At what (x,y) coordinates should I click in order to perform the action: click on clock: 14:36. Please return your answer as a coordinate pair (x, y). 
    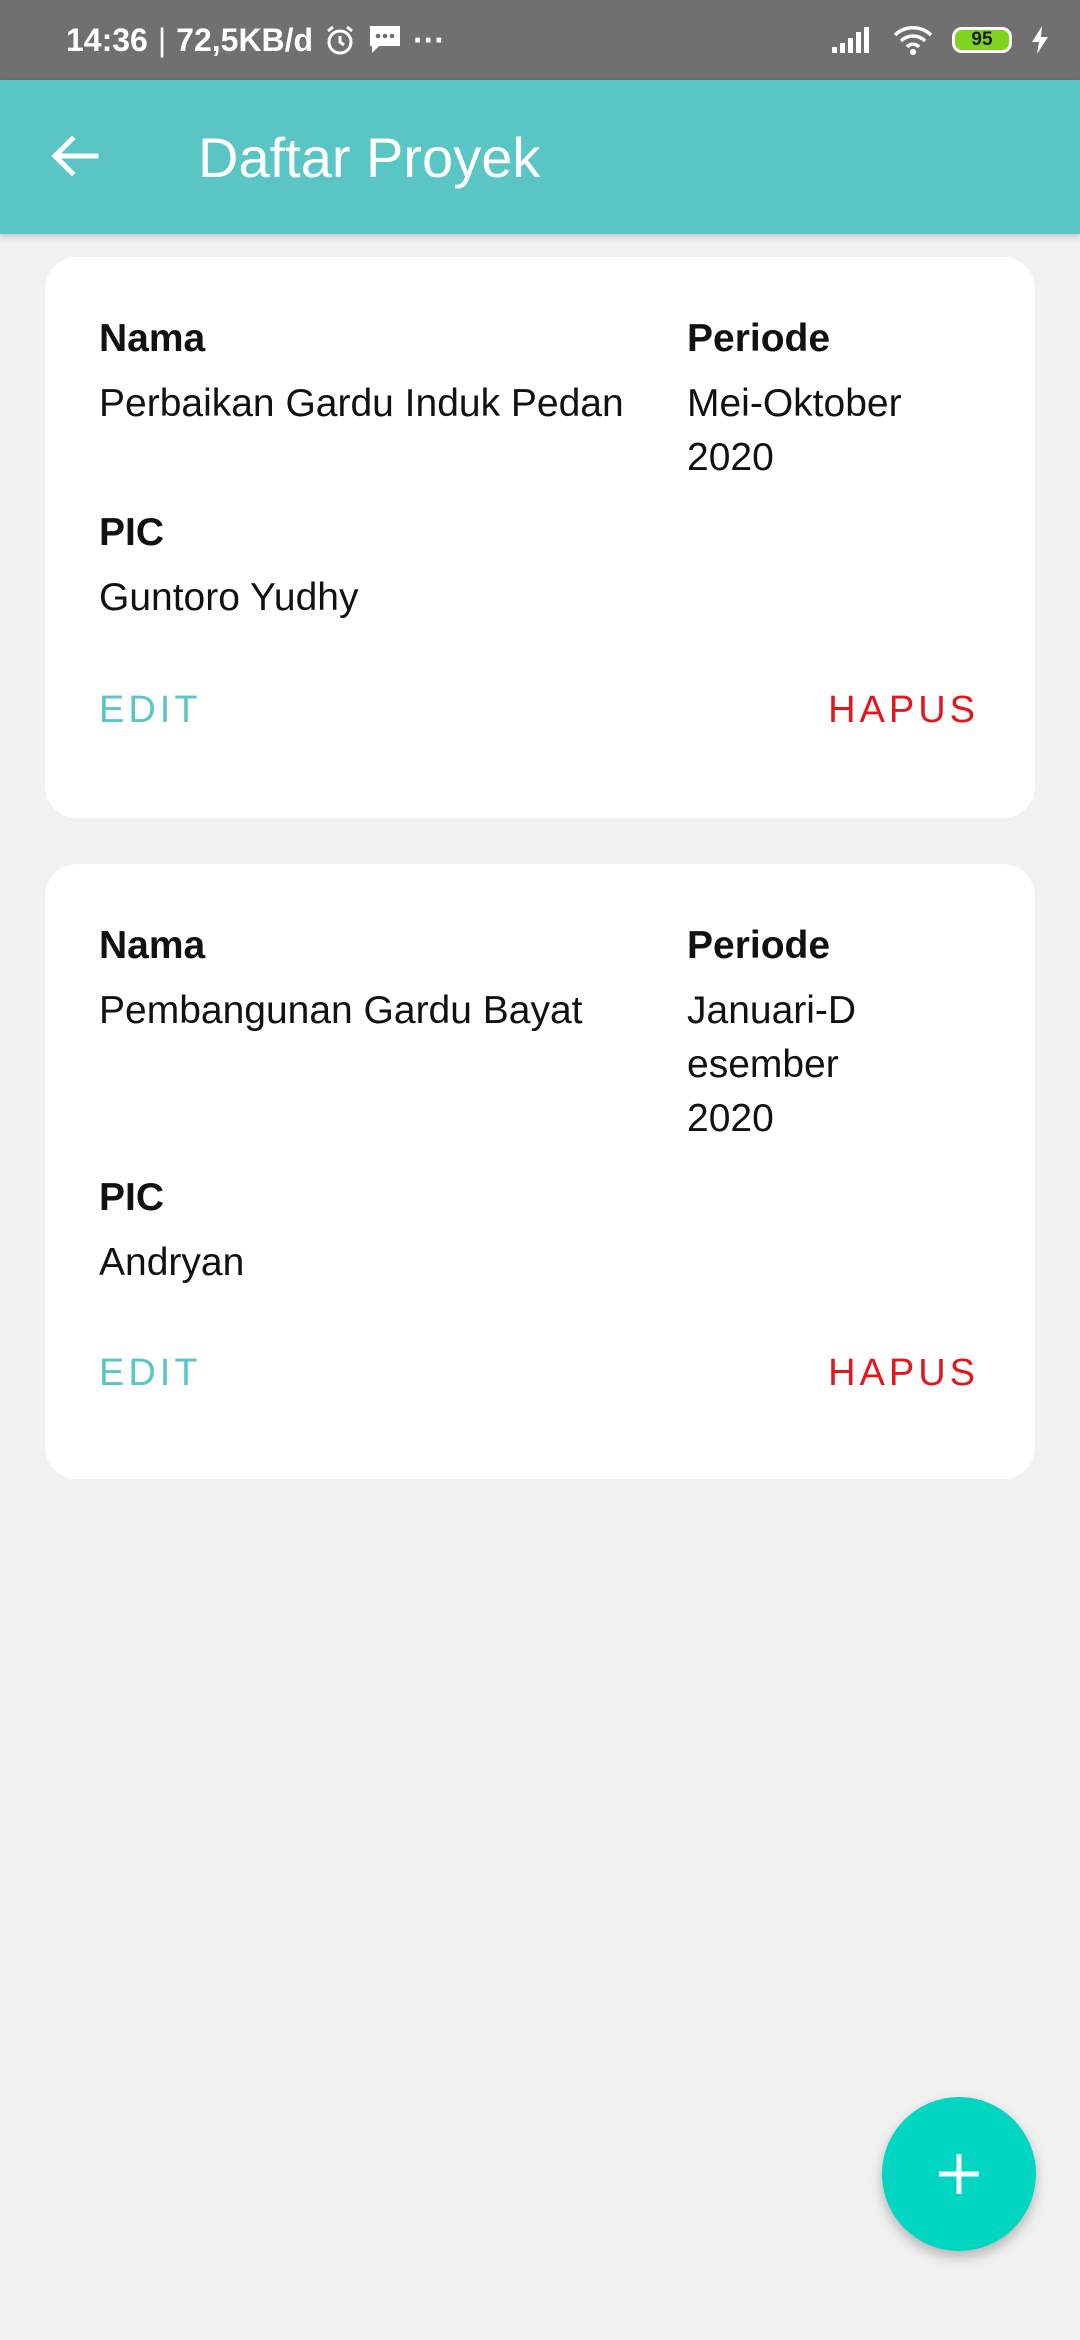
    Looking at the image, I should click on (107, 39).